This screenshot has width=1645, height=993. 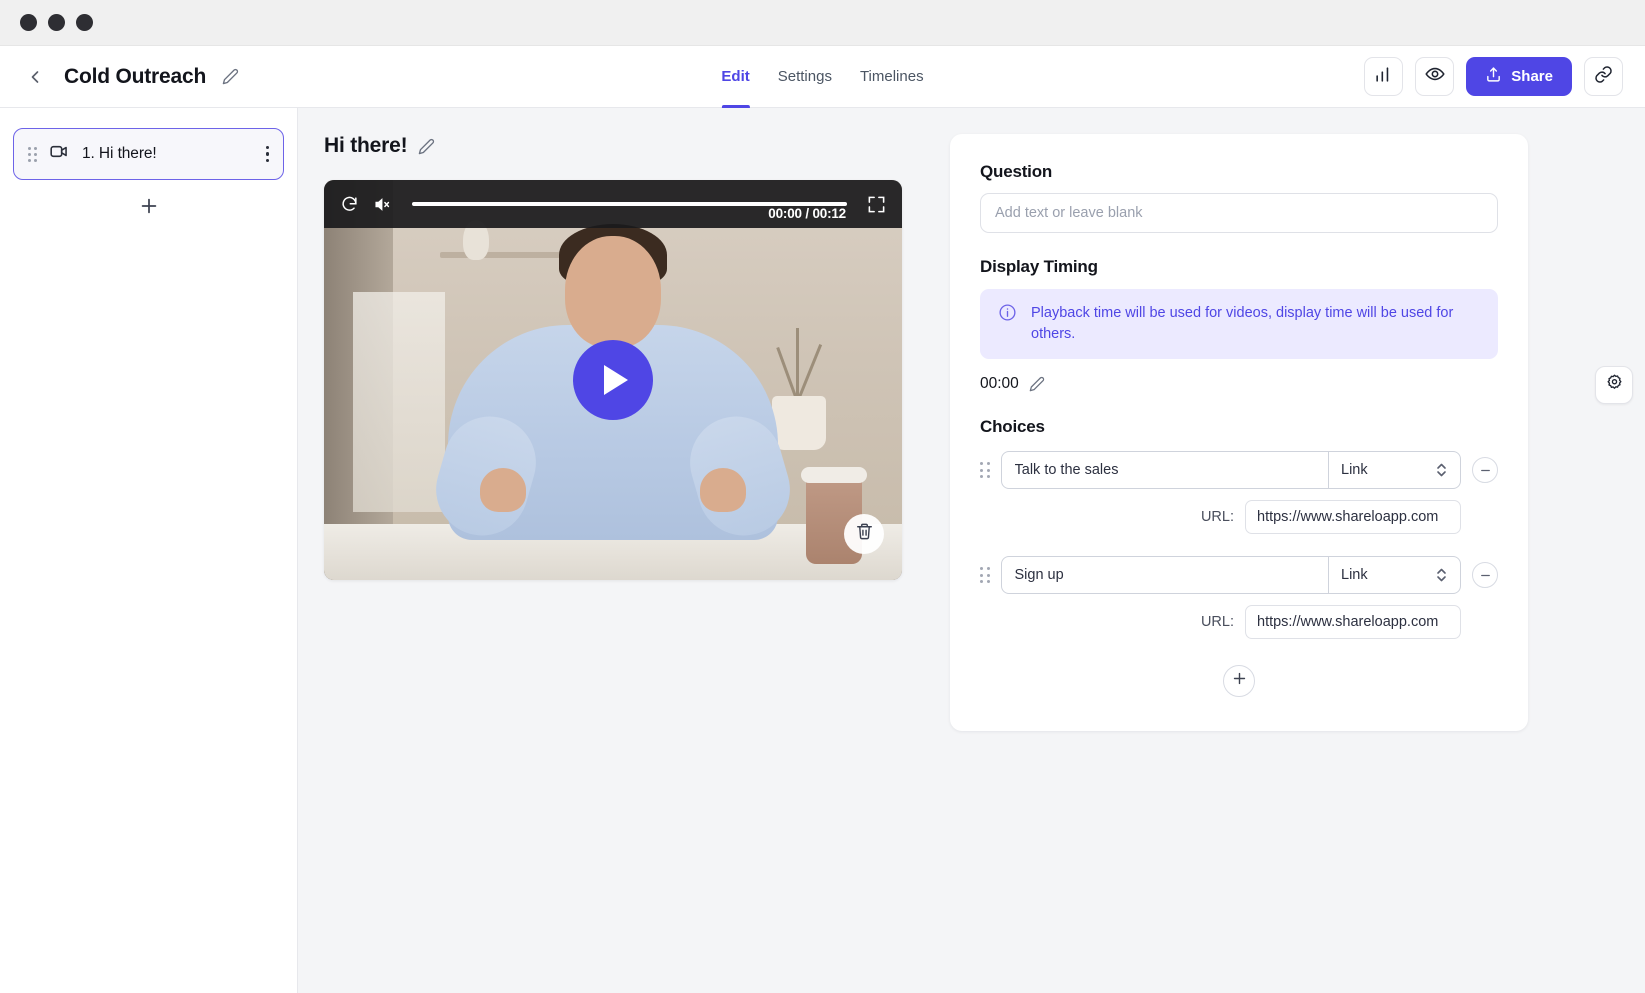 What do you see at coordinates (1037, 384) in the screenshot?
I see `edit-display-timing-pencil-icon` at bounding box center [1037, 384].